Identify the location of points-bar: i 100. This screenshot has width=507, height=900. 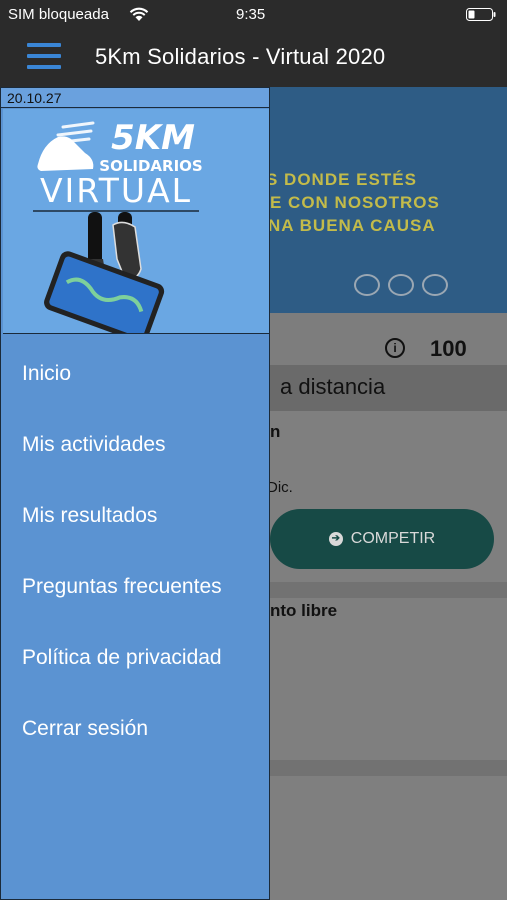
(388, 339).